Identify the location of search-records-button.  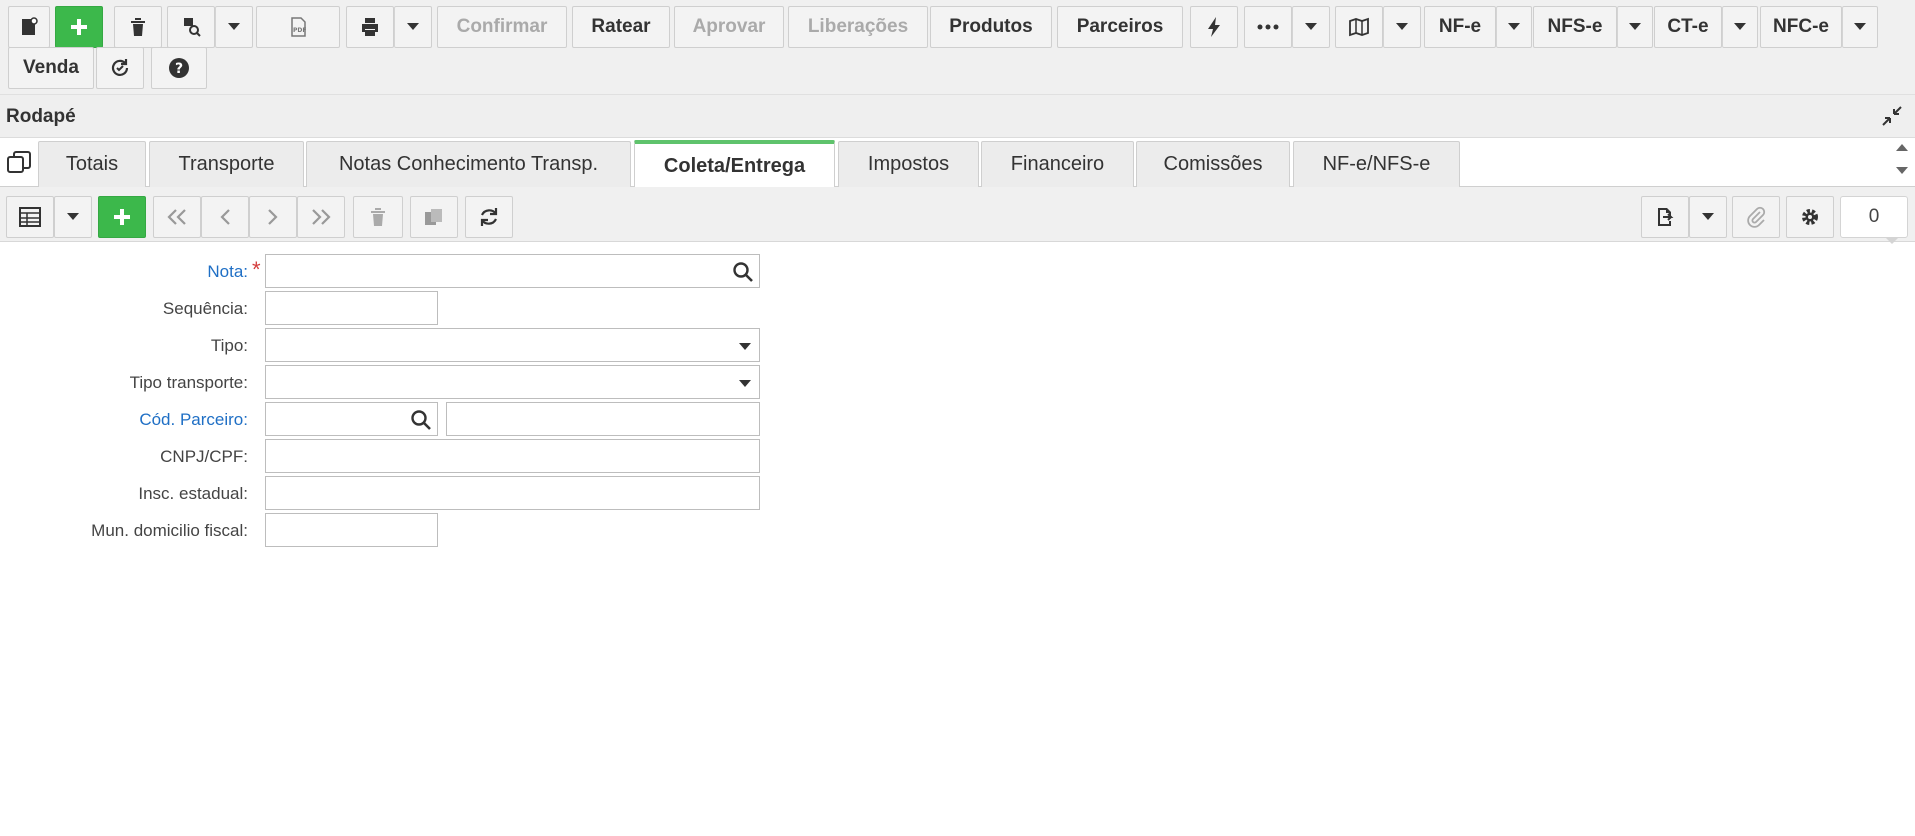
(191, 27).